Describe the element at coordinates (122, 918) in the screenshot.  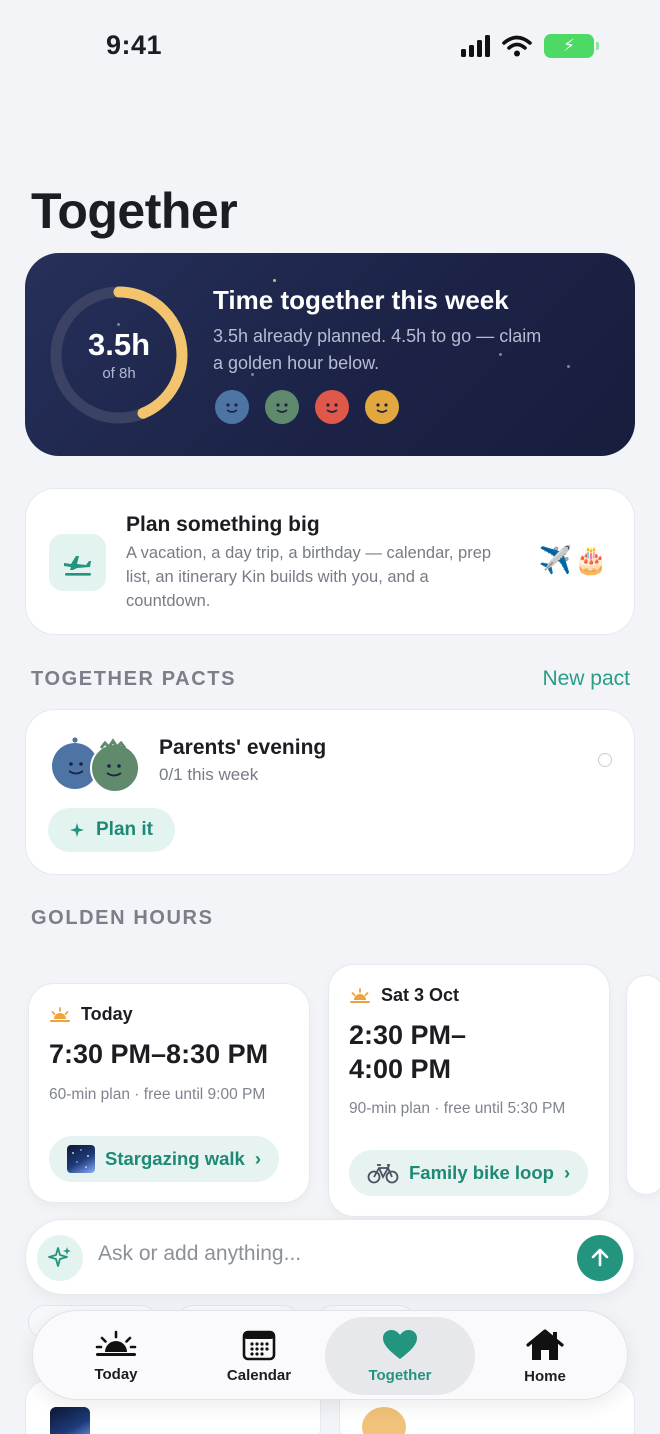
I see `golden-hours-label: GOLDEN HOURS` at that location.